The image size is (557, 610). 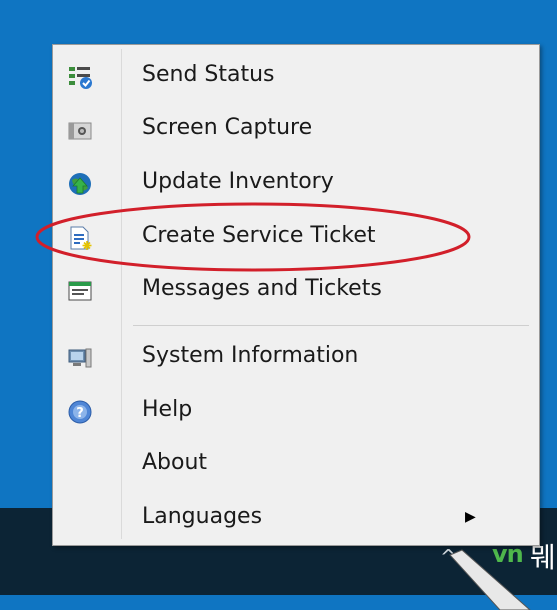 What do you see at coordinates (490, 579) in the screenshot?
I see `callout-pointer` at bounding box center [490, 579].